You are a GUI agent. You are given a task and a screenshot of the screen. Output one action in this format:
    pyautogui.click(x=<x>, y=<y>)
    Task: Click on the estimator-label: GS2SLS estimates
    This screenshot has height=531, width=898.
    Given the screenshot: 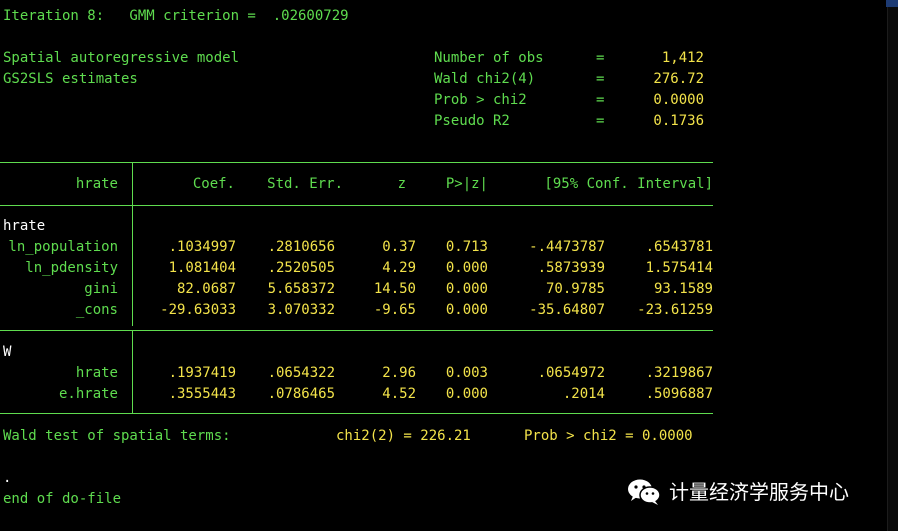 What is the action you would take?
    pyautogui.click(x=70, y=79)
    